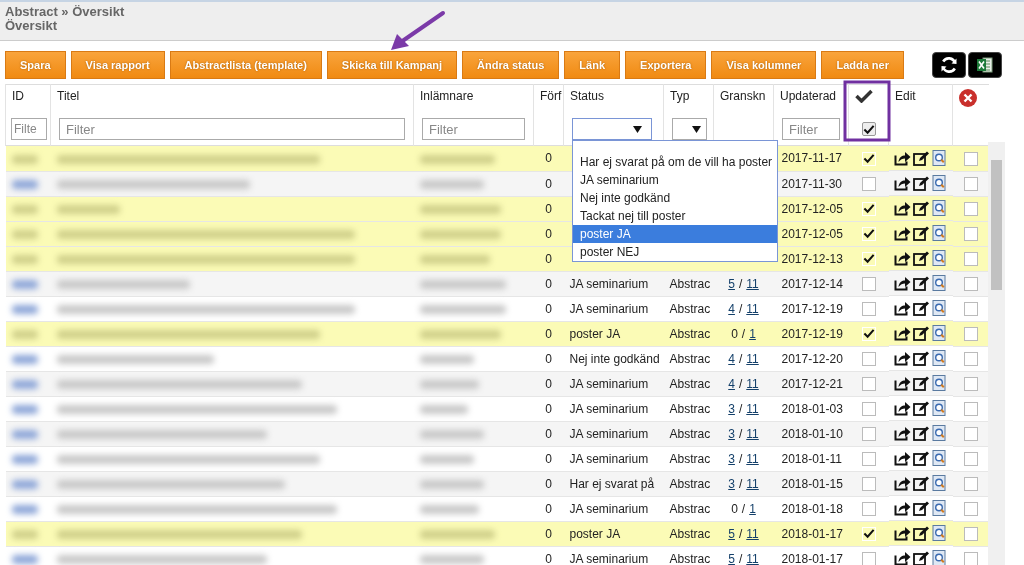 This screenshot has width=1024, height=565. What do you see at coordinates (996, 353) in the screenshot?
I see `scrollbar` at bounding box center [996, 353].